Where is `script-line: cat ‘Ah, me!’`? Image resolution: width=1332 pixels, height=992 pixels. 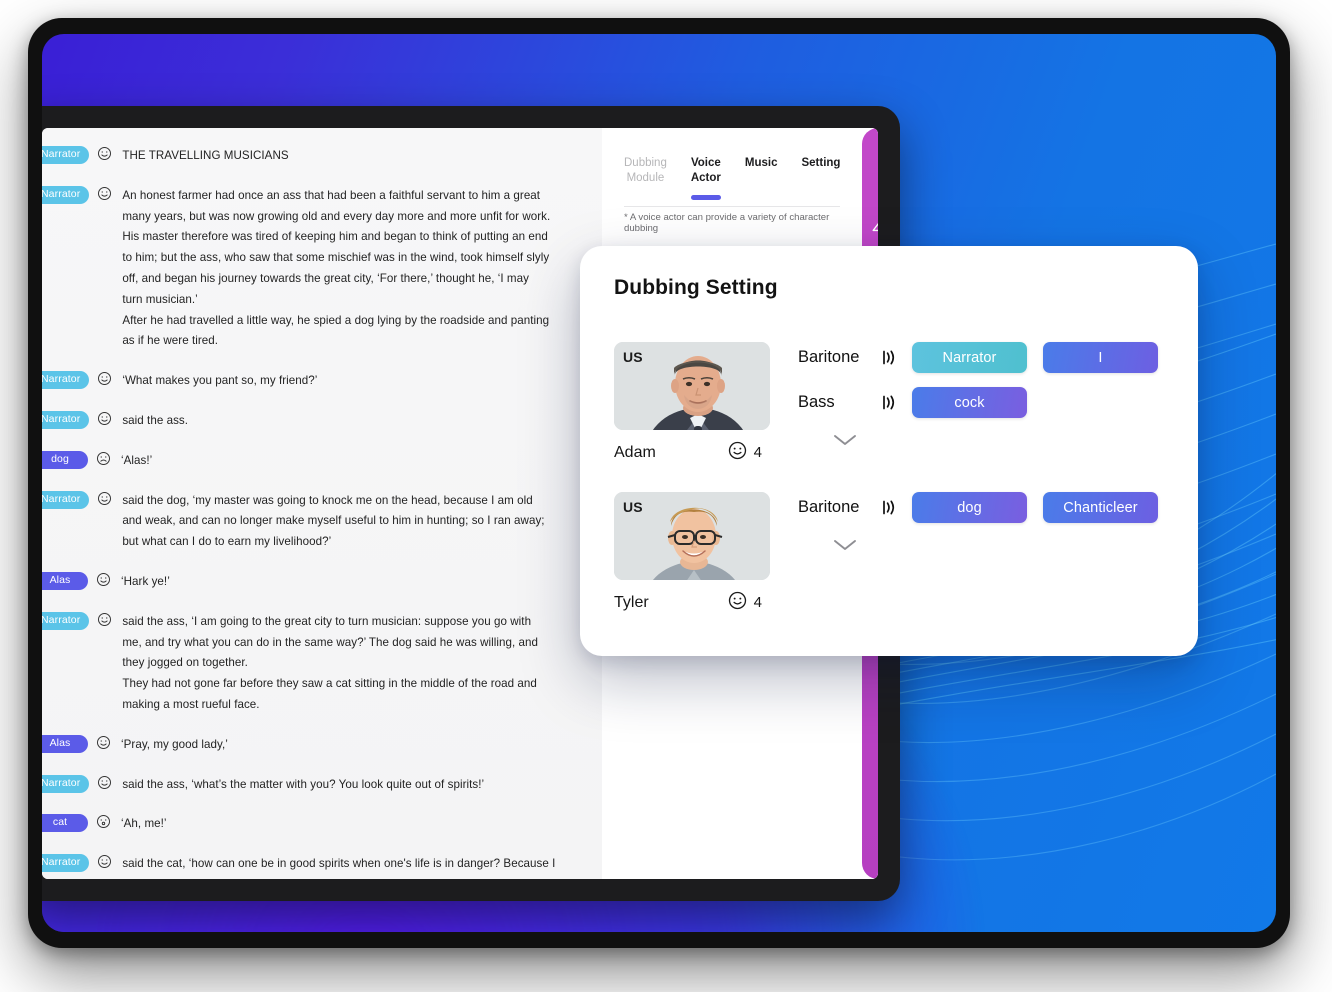
script-line: cat ‘Ah, me!’ is located at coordinates (313, 824).